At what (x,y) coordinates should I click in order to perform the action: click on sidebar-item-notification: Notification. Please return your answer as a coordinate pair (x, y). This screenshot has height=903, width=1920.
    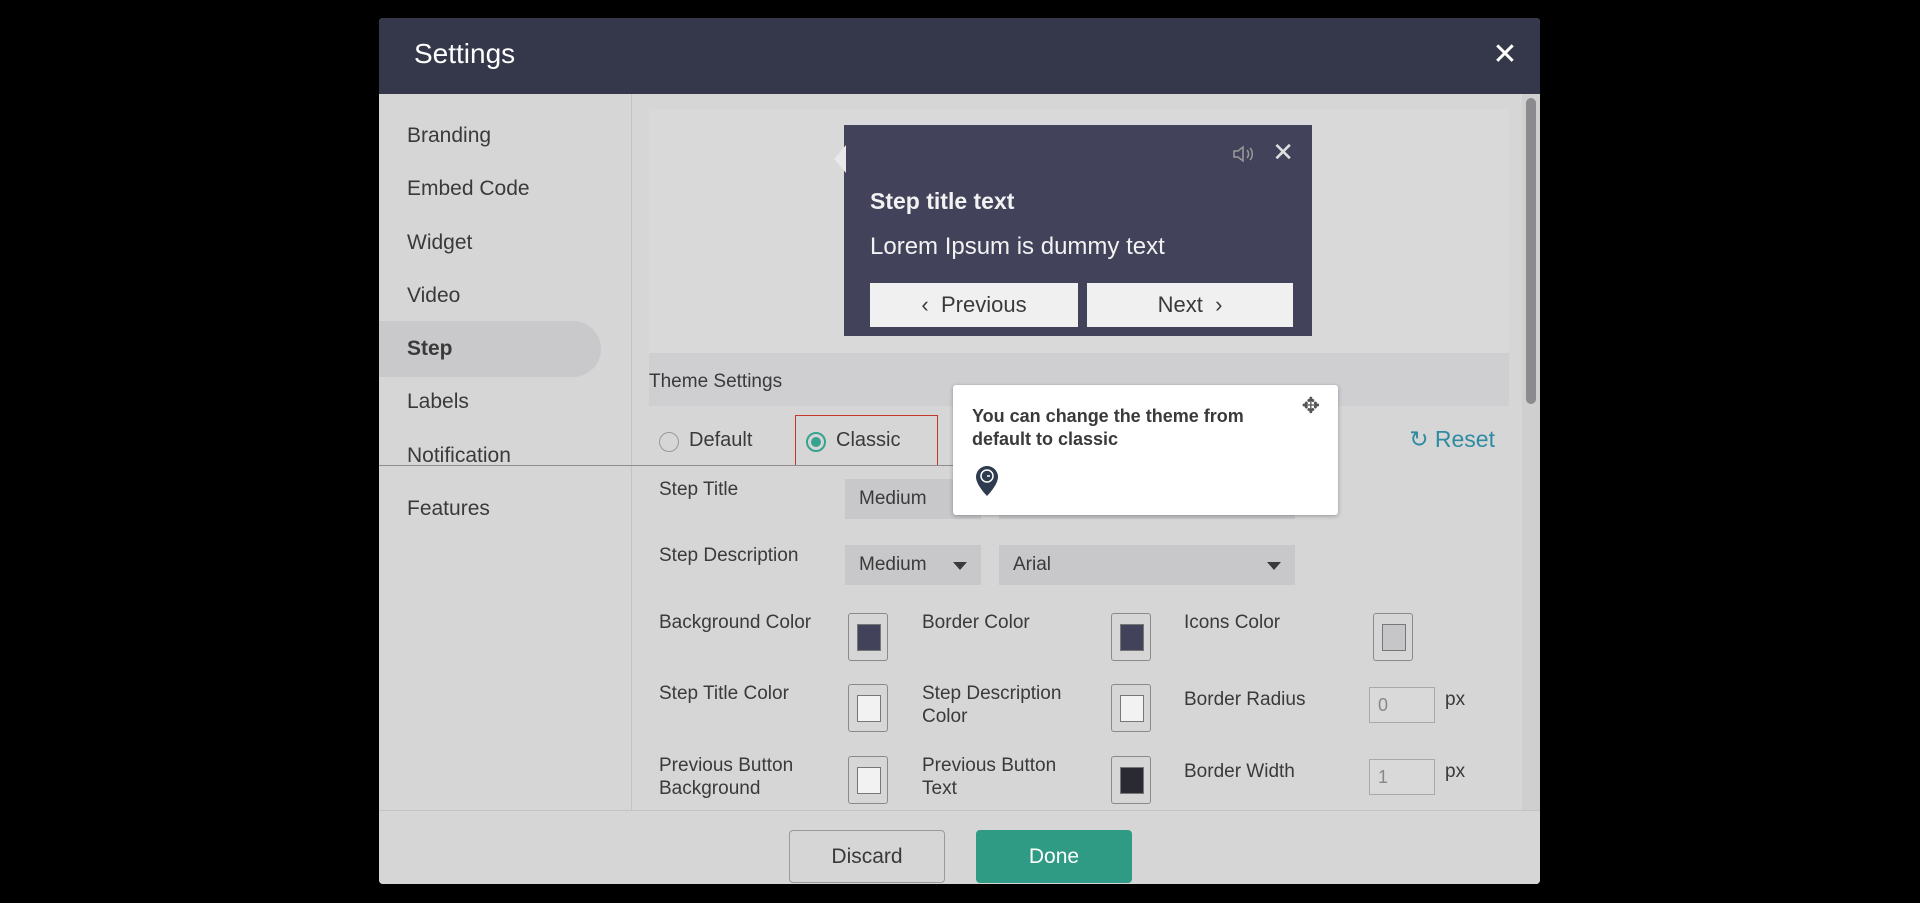
    Looking at the image, I should click on (490, 456).